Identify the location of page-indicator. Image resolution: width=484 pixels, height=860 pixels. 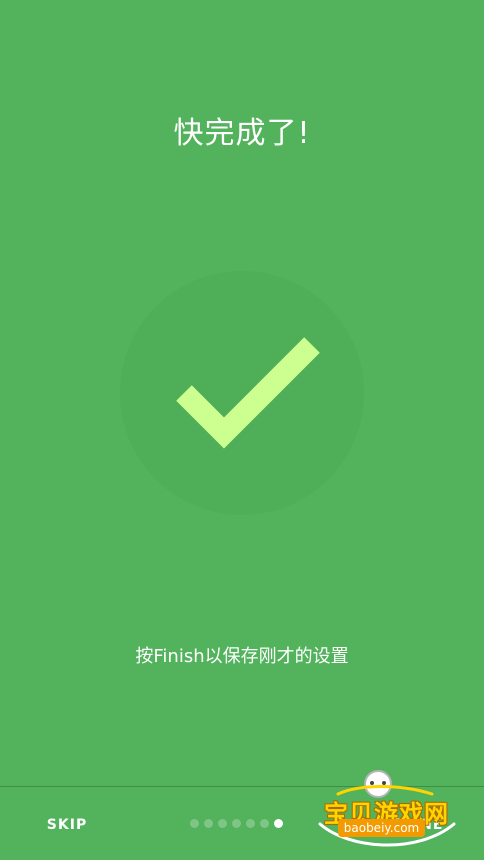
(236, 823).